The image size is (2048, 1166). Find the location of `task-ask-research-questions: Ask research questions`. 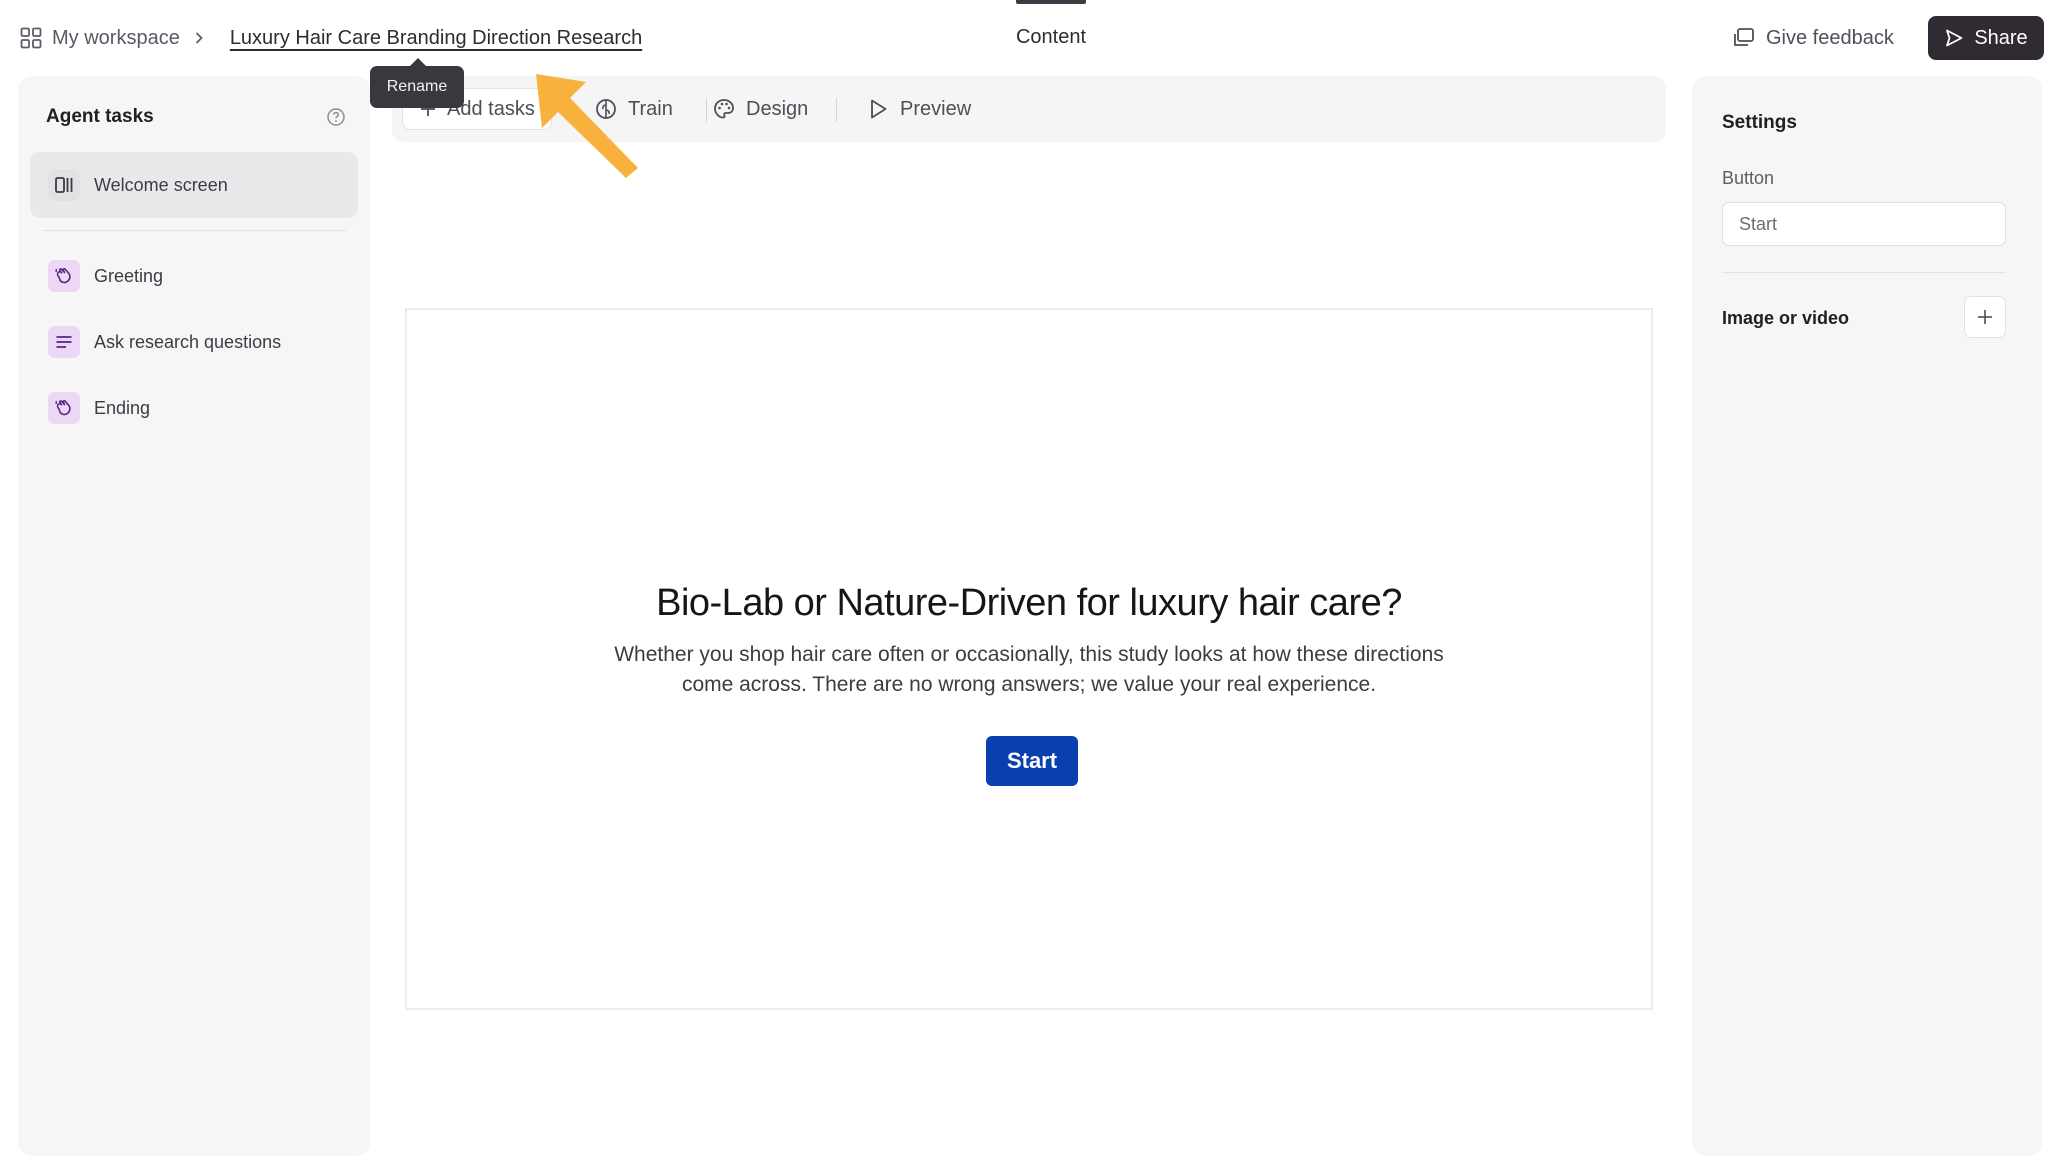

task-ask-research-questions: Ask research questions is located at coordinates (194, 342).